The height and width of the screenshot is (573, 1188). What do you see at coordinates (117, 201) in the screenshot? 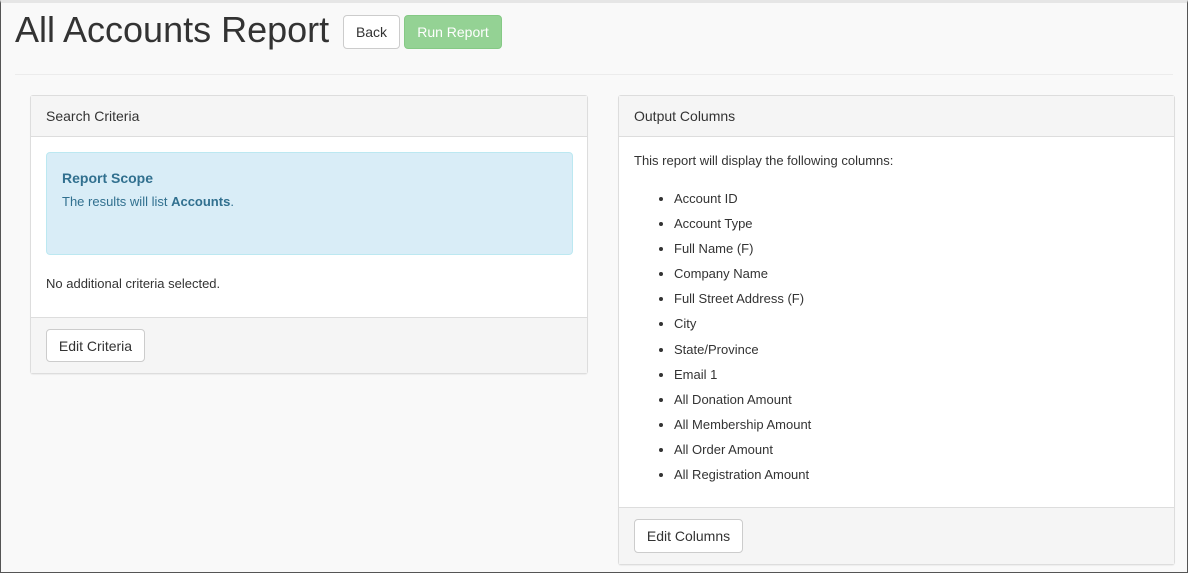
I see `scope-text-prefix: The results will list` at bounding box center [117, 201].